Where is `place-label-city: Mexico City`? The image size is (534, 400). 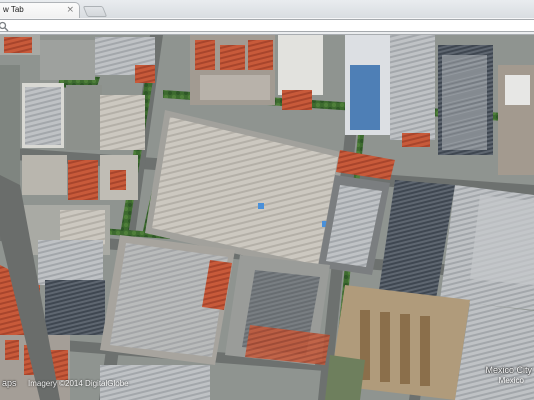
place-label-city: Mexico City is located at coordinates (508, 370).